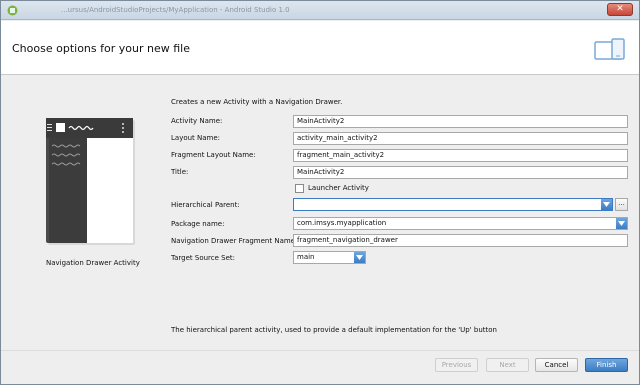 Image resolution: width=640 pixels, height=385 pixels. Describe the element at coordinates (306, 257) in the screenshot. I see `target-source-set-value: main` at that location.